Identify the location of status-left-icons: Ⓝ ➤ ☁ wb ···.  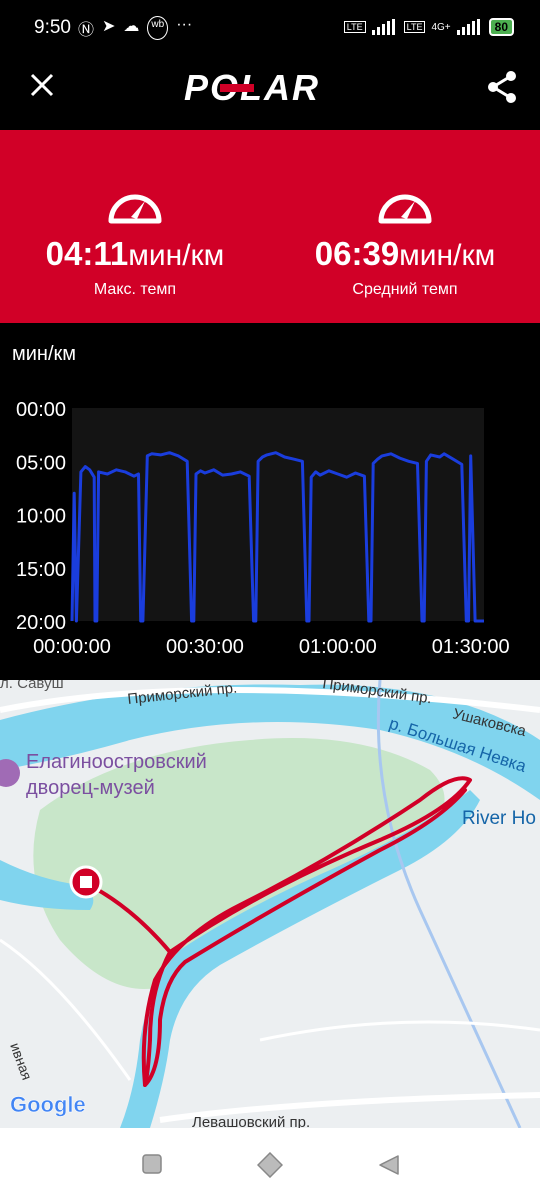
(135, 28).